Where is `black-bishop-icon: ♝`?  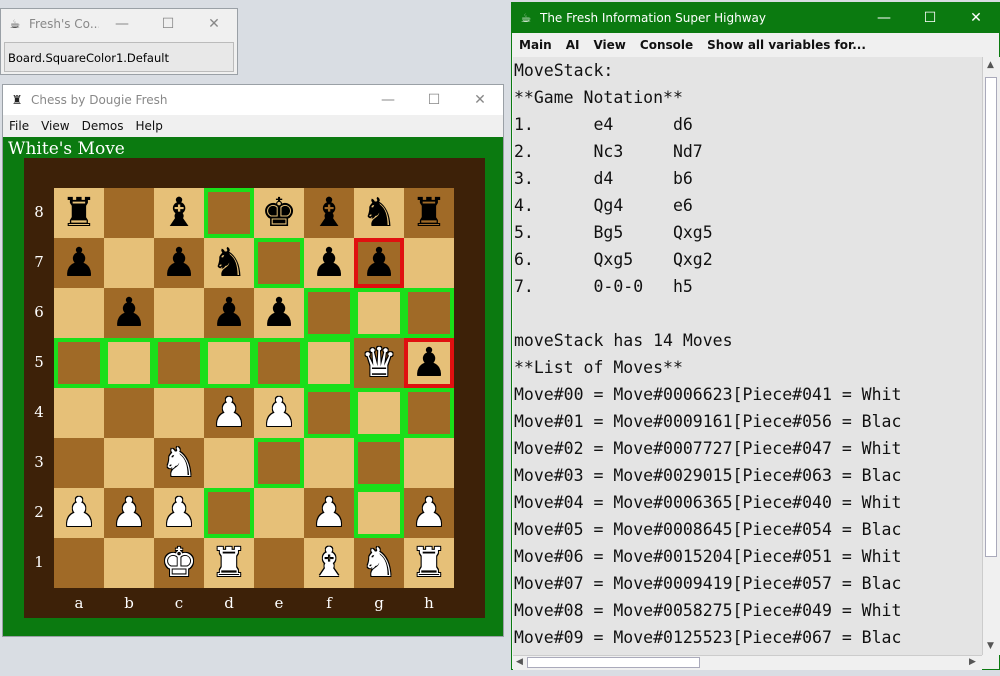 black-bishop-icon: ♝ is located at coordinates (179, 213).